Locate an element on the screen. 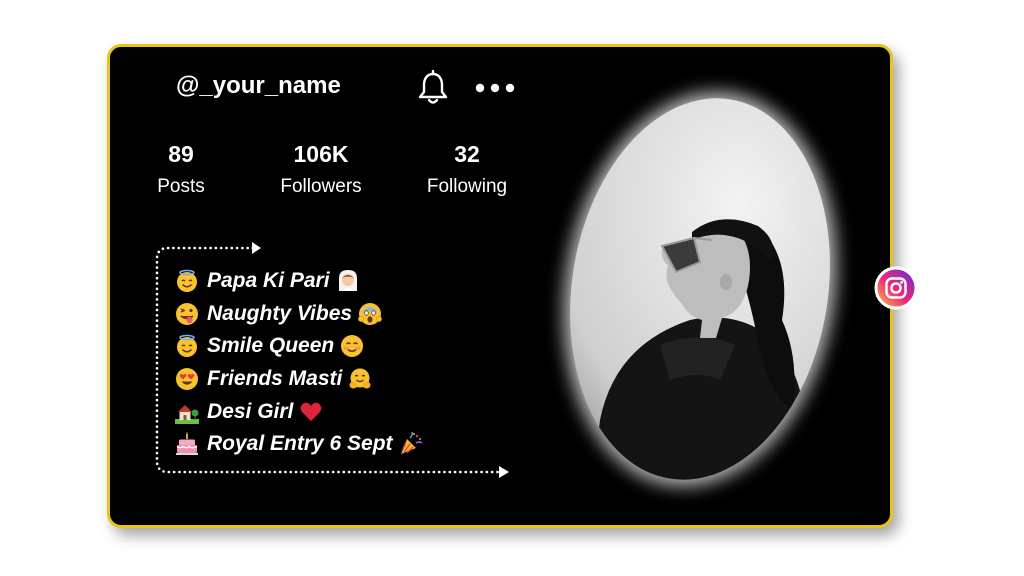  instagram-icon is located at coordinates (896, 288).